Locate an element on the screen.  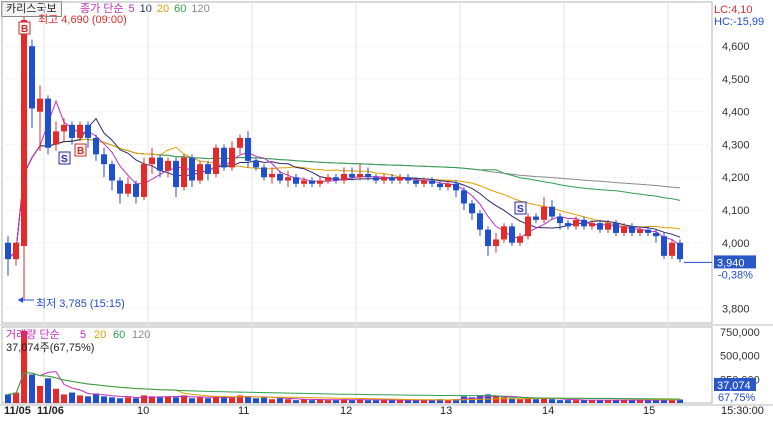
x-tick-label: 11/06 is located at coordinates (50, 411).